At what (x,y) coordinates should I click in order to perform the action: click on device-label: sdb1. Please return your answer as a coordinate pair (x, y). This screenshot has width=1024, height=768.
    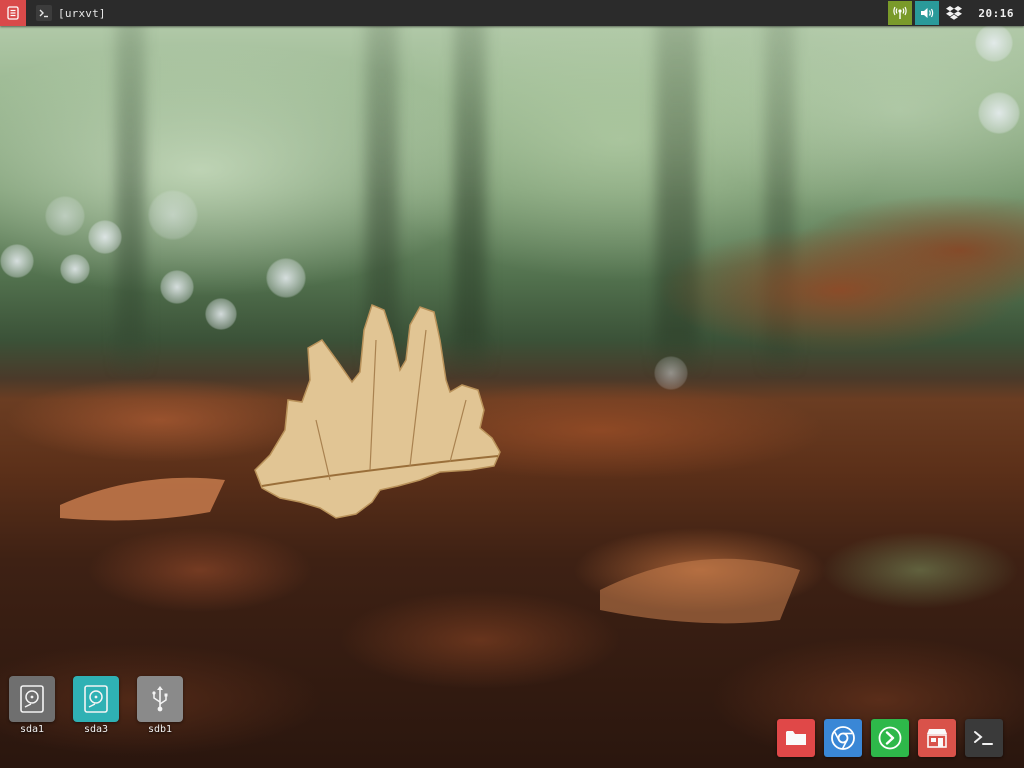
    Looking at the image, I should click on (160, 729).